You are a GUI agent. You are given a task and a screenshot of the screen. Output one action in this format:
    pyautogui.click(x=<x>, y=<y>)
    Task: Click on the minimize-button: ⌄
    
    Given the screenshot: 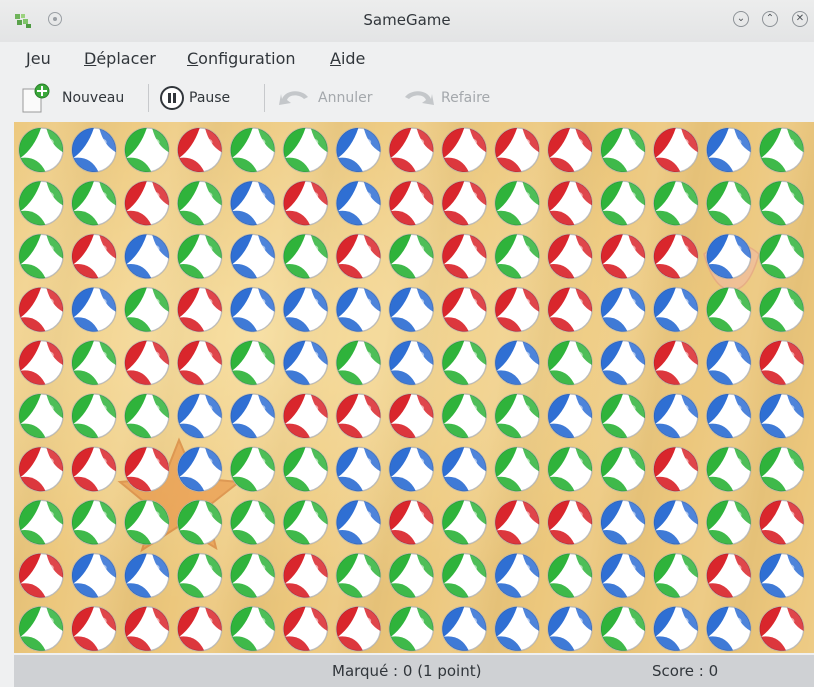 What is the action you would take?
    pyautogui.click(x=741, y=19)
    